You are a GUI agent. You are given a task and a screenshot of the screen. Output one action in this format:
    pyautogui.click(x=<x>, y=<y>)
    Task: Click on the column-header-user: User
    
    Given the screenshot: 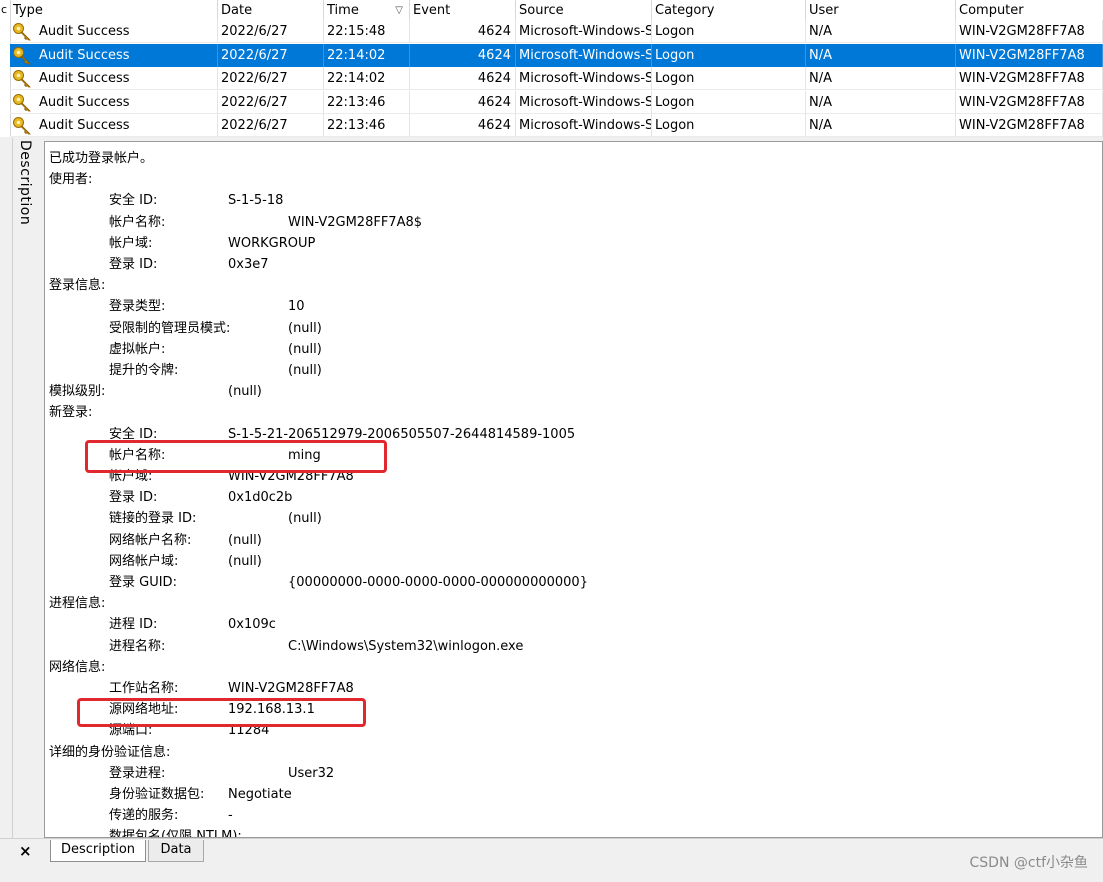 What is the action you would take?
    pyautogui.click(x=881, y=10)
    